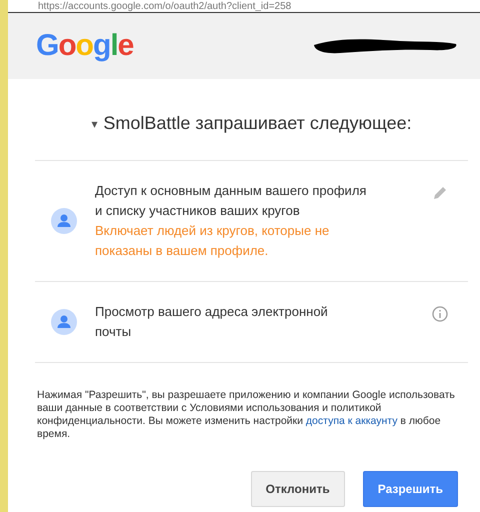 This screenshot has width=480, height=512. I want to click on address-bar: https://accounts.google.com/o/oauth2/auth?client_id=258, so click(244, 6).